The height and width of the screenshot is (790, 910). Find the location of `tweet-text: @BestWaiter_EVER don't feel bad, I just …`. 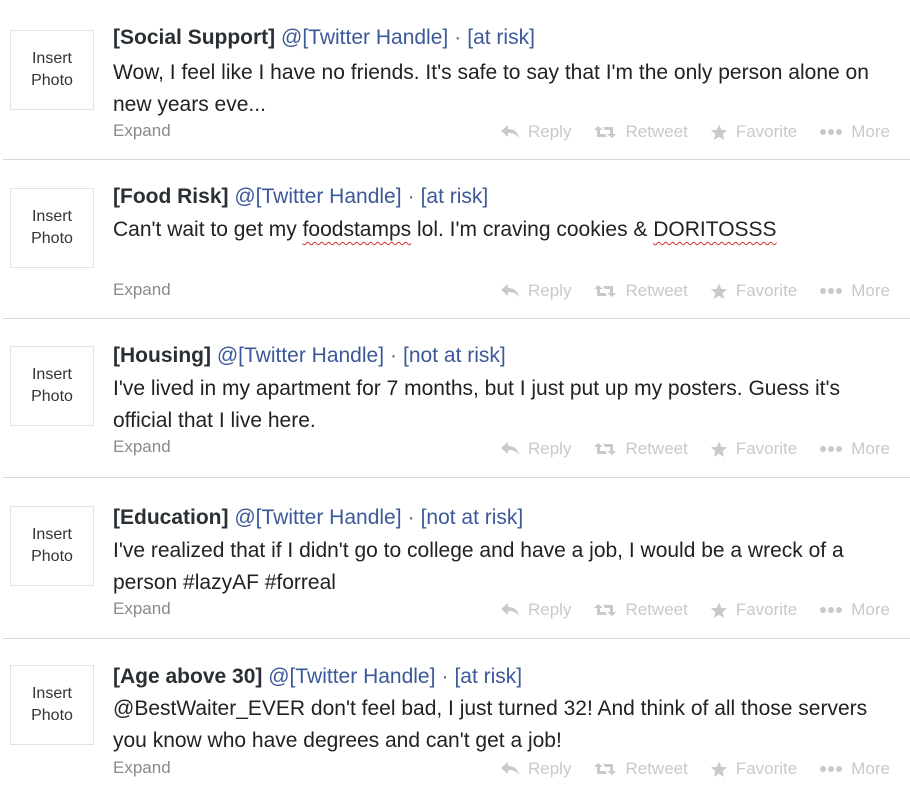

tweet-text: @BestWaiter_EVER don't feel bad, I just … is located at coordinates (490, 724).